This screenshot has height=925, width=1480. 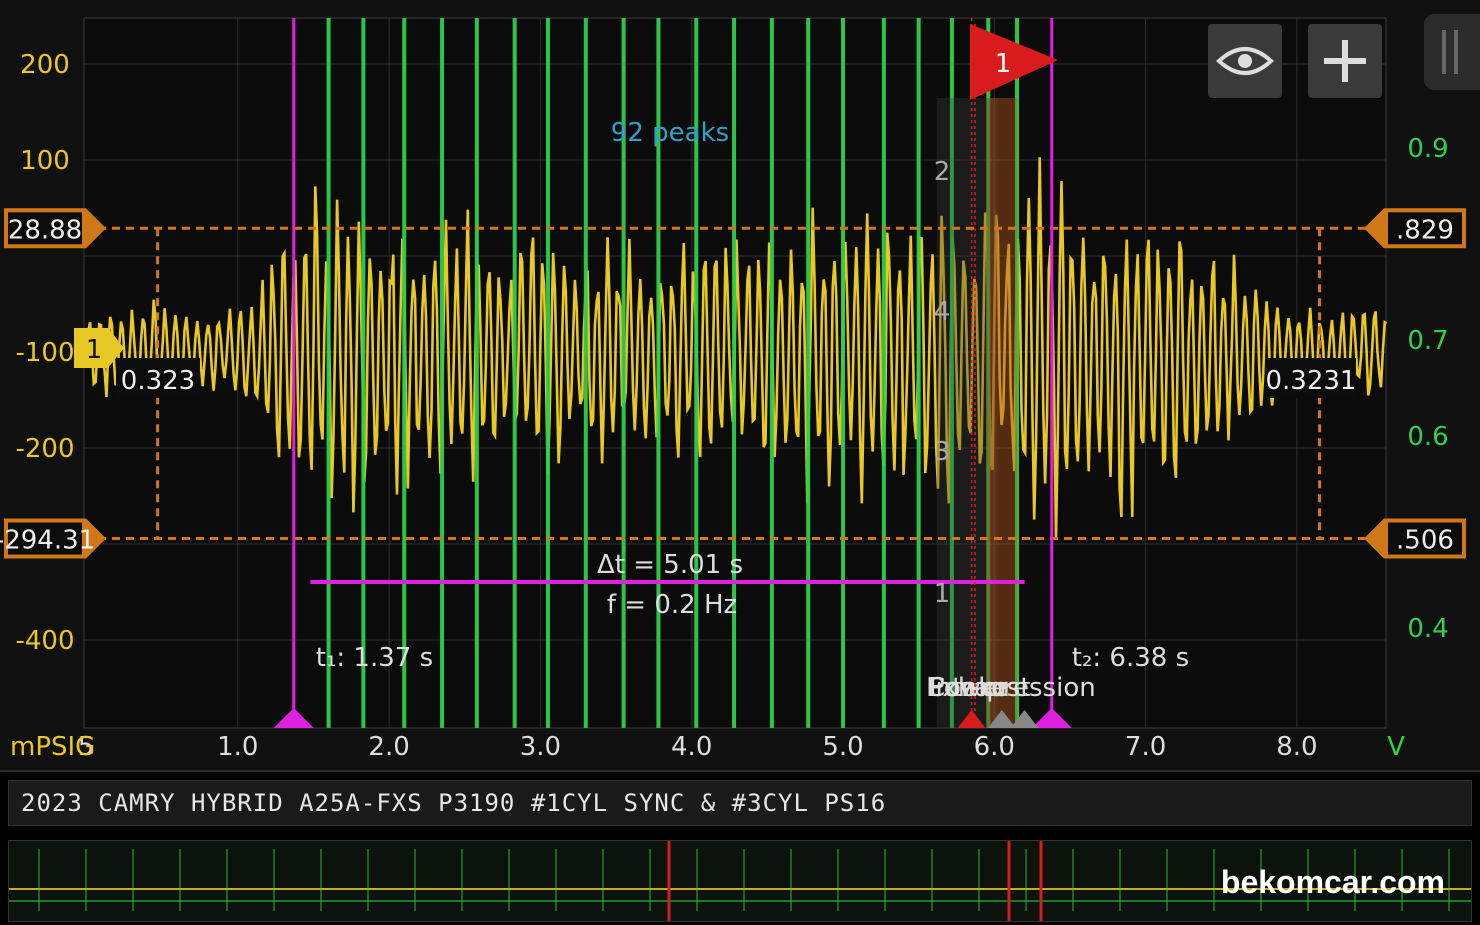 I want to click on y-right-tick-0.7: 0.7, so click(x=1427, y=341).